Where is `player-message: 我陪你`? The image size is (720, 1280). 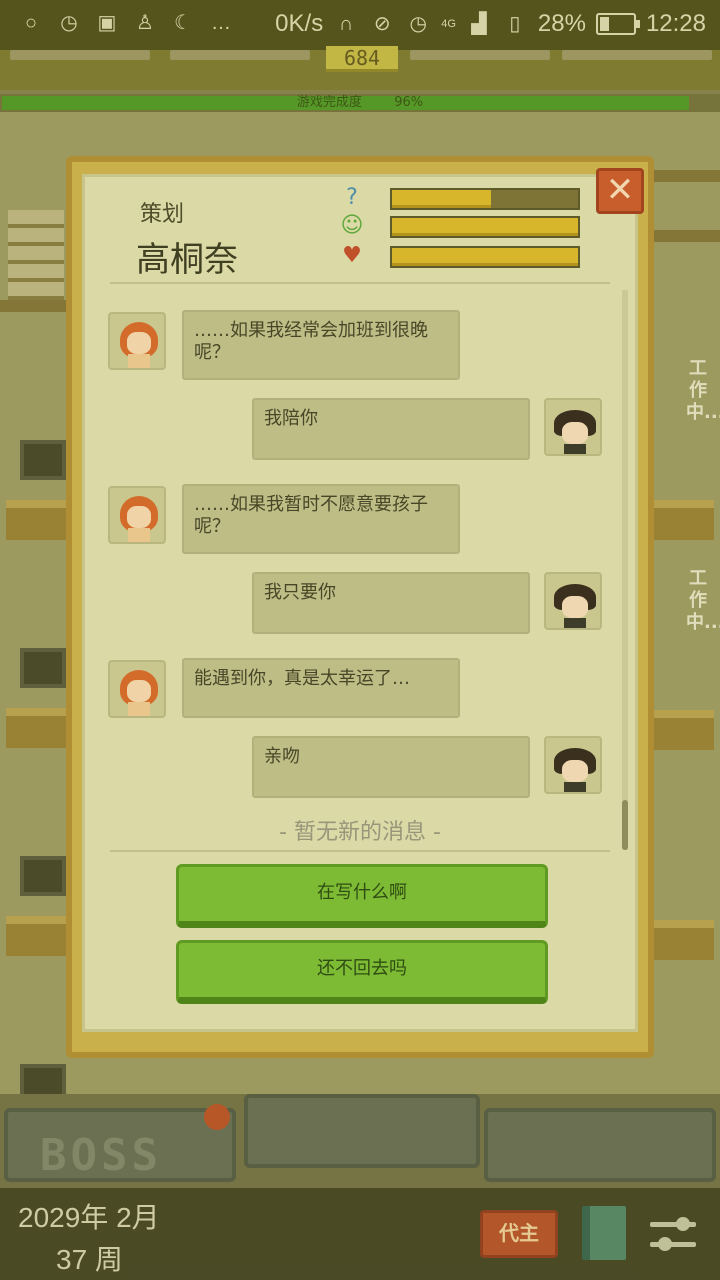
player-message: 我陪你 is located at coordinates (391, 429).